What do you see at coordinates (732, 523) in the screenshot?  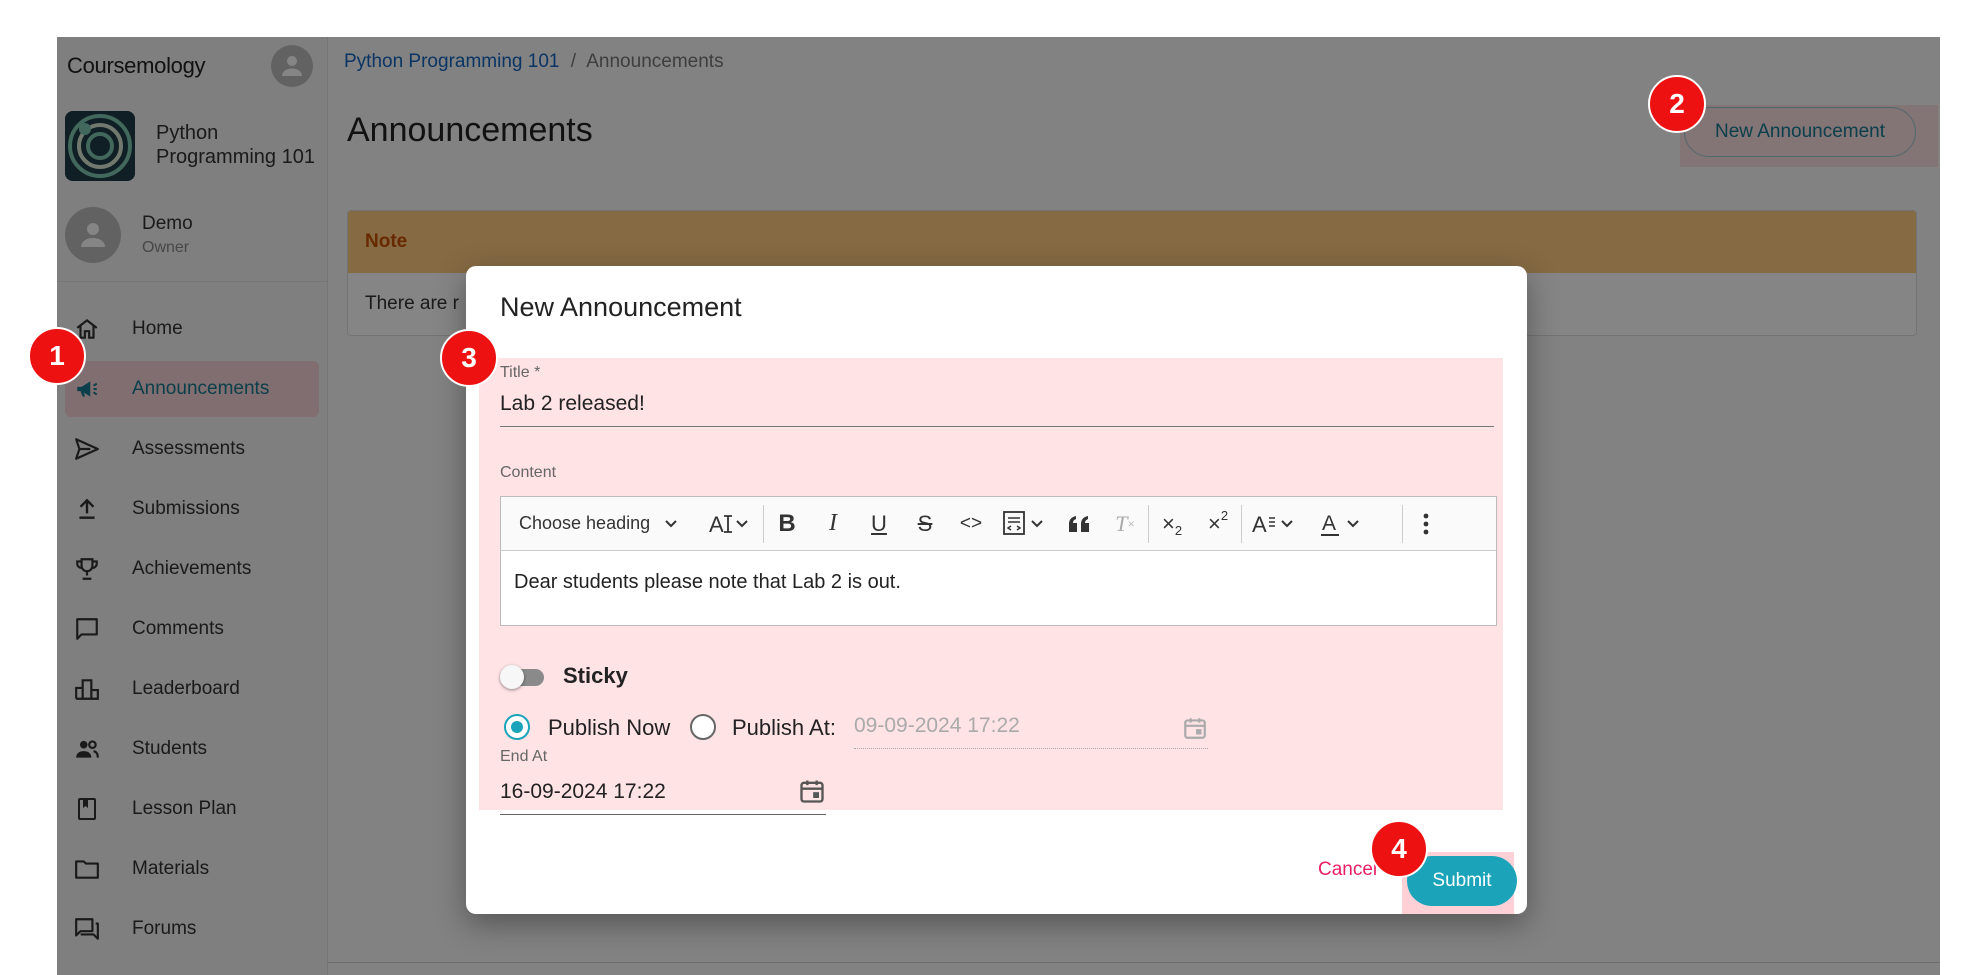 I see `font-size-icon: A` at bounding box center [732, 523].